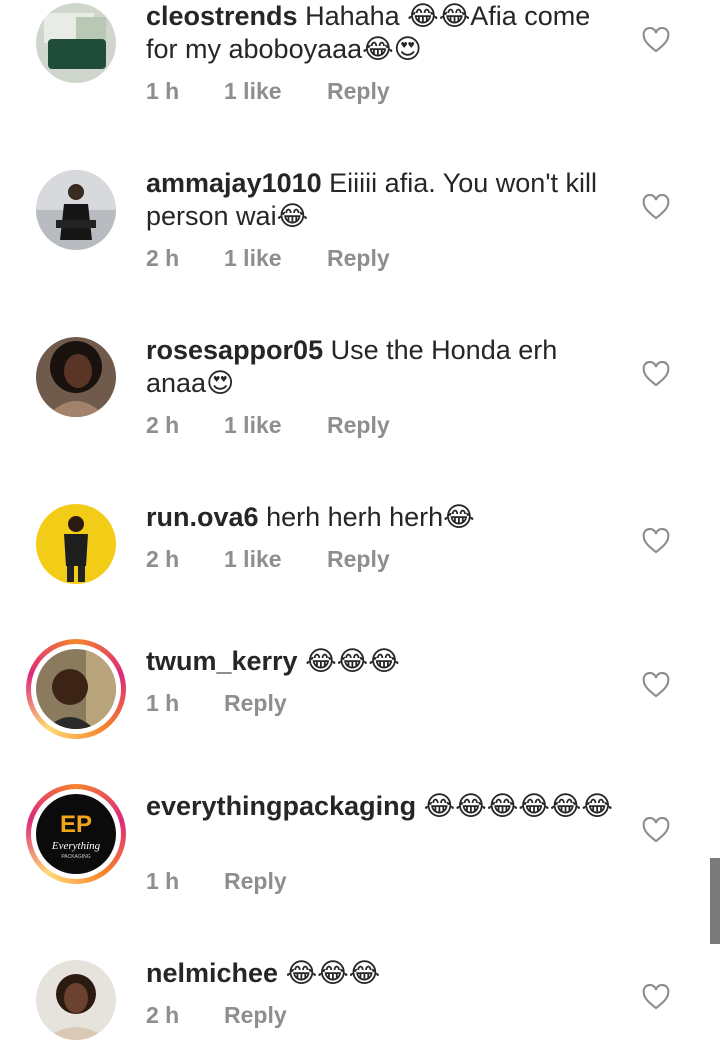  I want to click on comment-username: run.ova6, so click(202, 517).